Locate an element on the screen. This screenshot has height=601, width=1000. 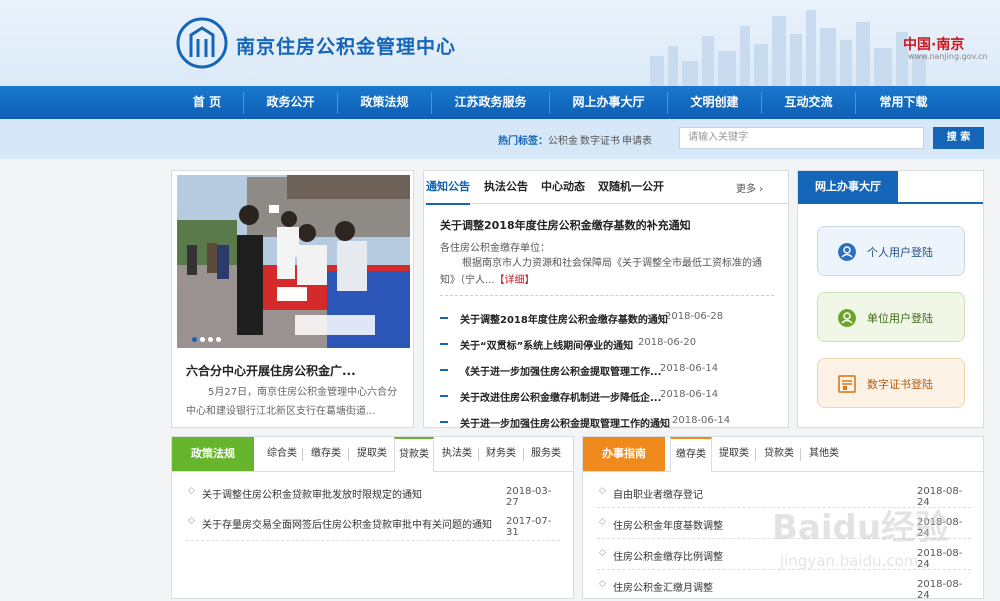
guide-item: ◇ 住房公积金年度基数调整 2018-08-24 is located at coordinates (786, 527).